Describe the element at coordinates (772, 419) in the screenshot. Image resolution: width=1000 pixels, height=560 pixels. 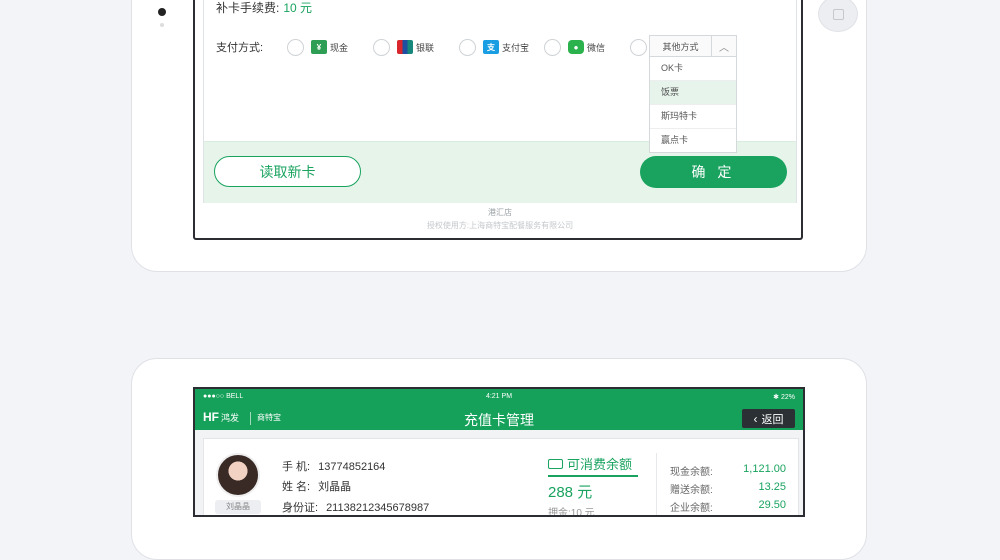
I see `back-label: 返回` at that location.